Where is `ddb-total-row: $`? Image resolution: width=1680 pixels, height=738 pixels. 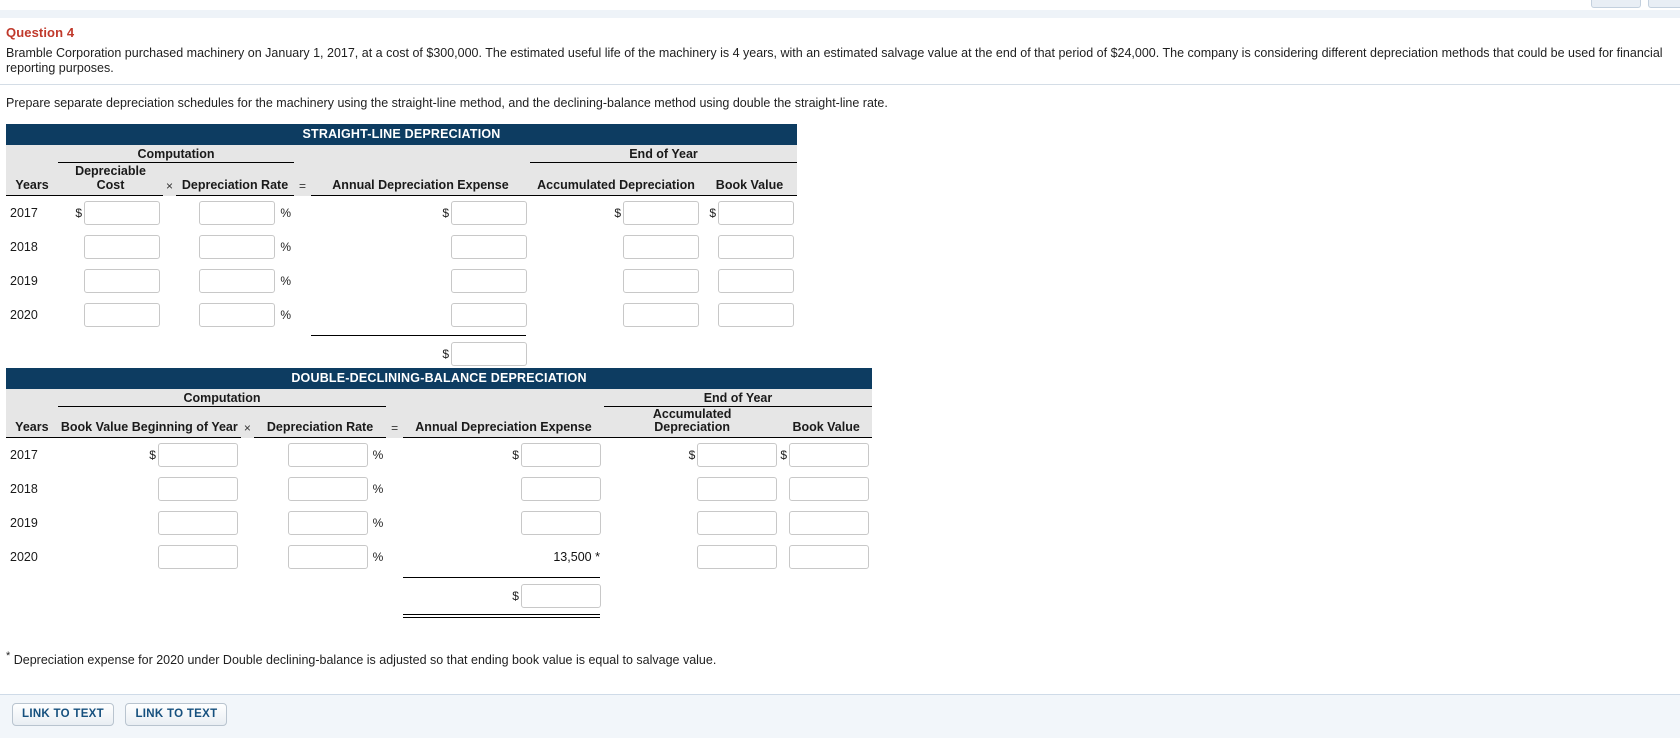 ddb-total-row: $ is located at coordinates (439, 596).